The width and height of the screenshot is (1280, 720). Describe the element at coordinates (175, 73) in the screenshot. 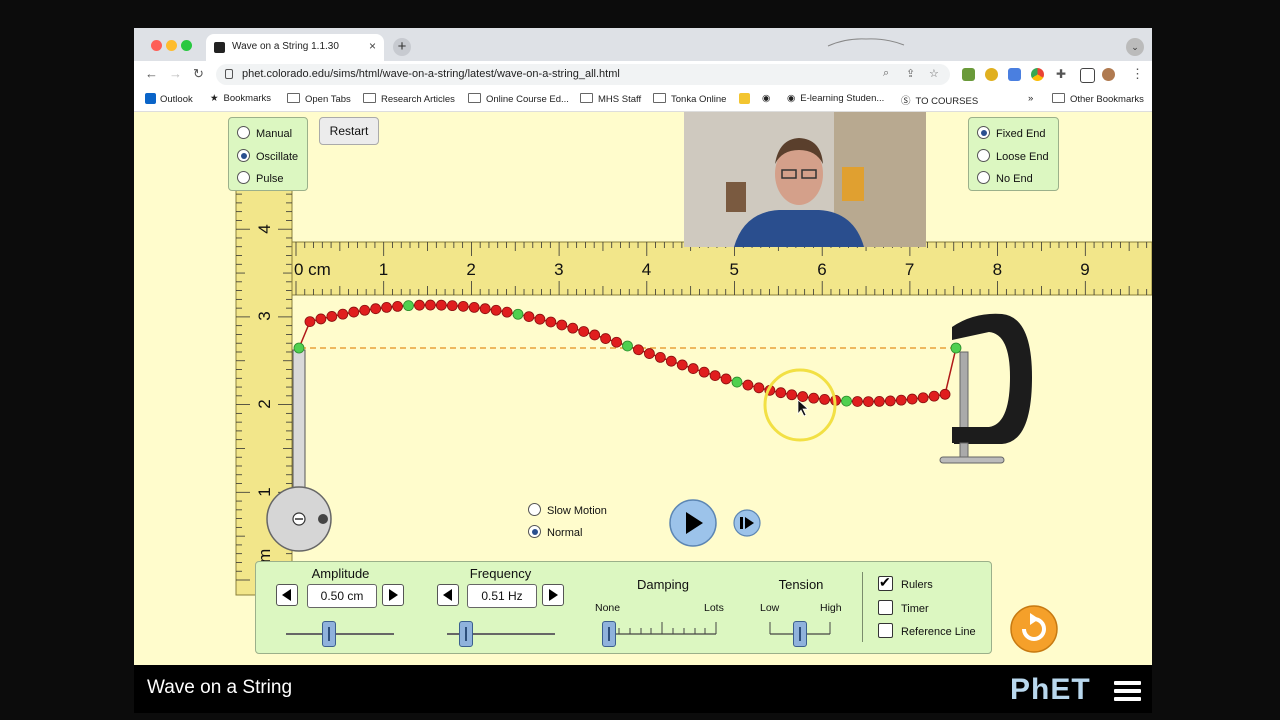

I see `forward-button: →` at that location.